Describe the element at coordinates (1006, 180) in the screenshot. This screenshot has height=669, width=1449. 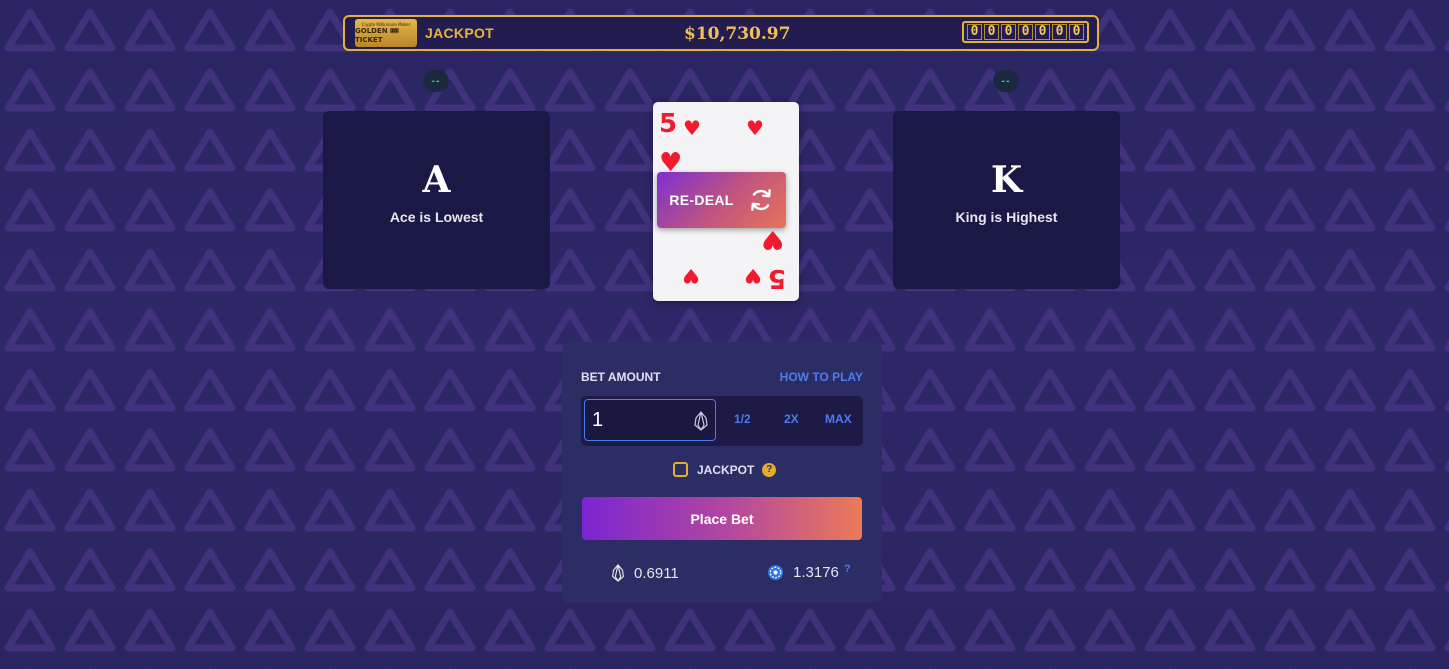
I see `higher-rank: K` at that location.